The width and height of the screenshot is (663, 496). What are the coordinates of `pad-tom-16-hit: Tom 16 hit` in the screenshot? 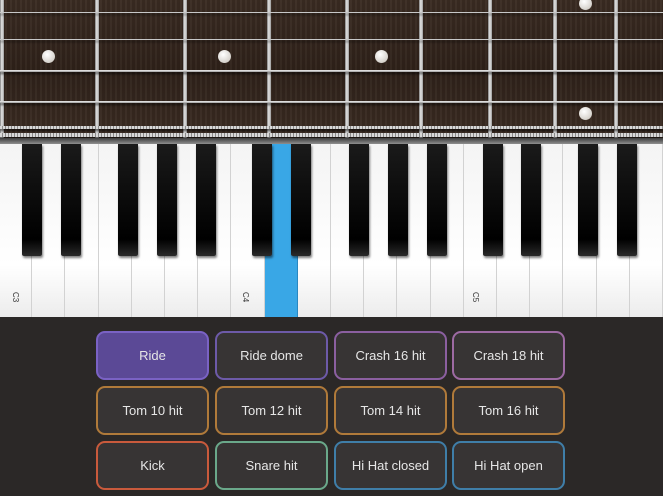 It's located at (508, 410).